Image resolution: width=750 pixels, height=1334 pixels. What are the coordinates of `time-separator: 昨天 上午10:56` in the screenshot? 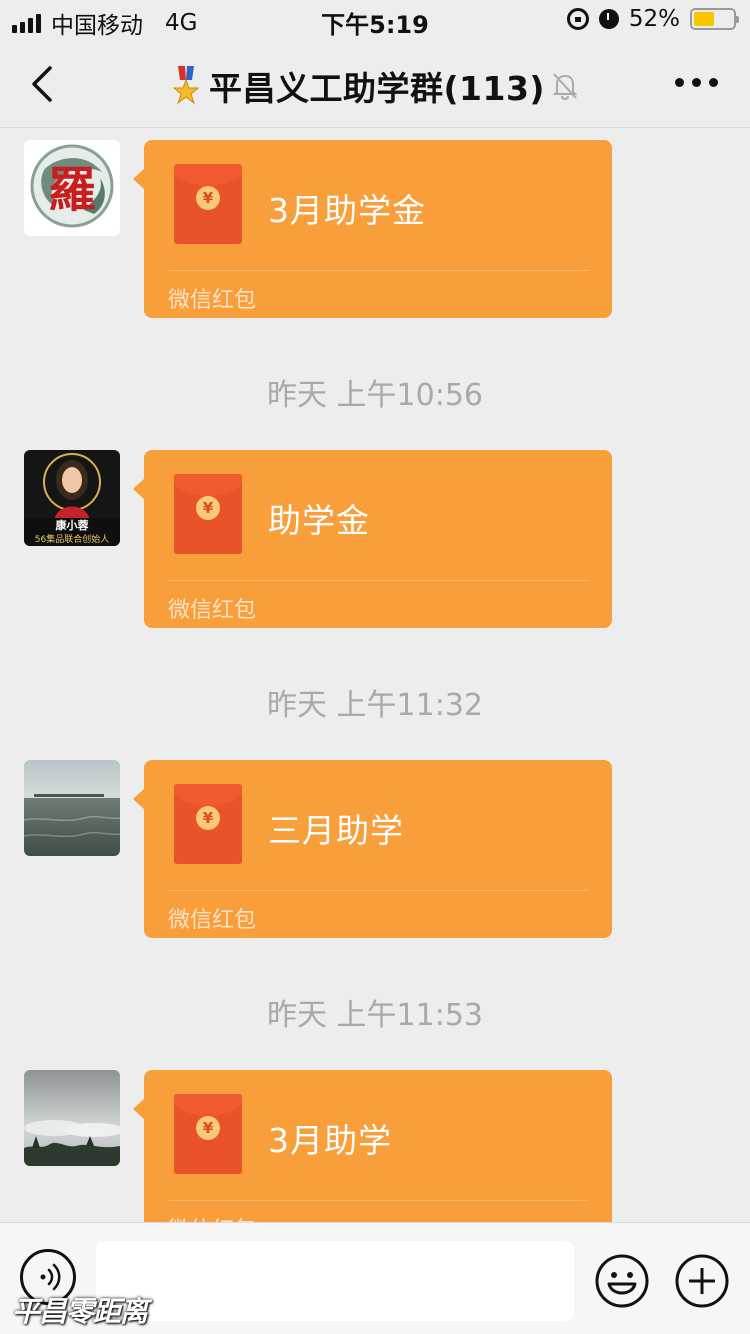 It's located at (375, 395).